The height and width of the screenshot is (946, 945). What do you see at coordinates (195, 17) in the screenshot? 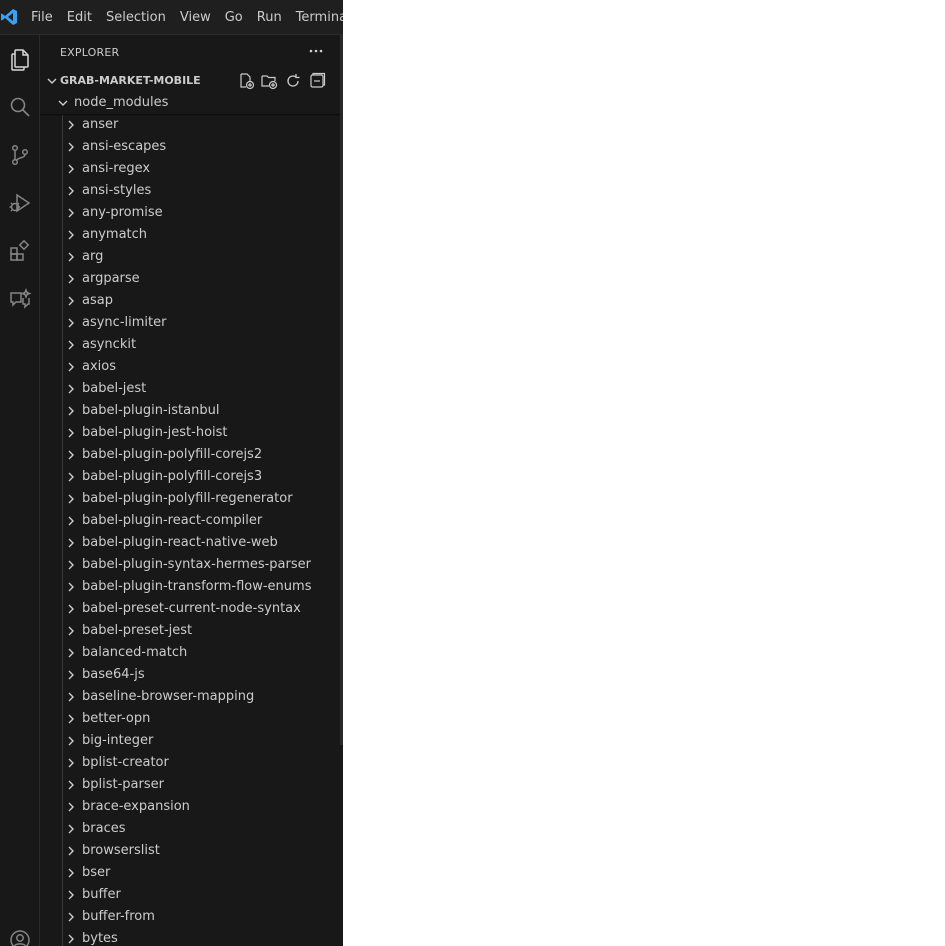
I see `menu-item-view: View` at bounding box center [195, 17].